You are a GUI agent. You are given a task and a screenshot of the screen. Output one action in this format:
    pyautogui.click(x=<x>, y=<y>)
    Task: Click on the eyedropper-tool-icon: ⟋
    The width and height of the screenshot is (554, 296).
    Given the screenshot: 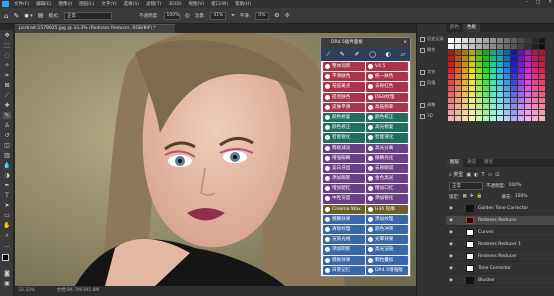 What is the action you would take?
    pyautogui.click(x=7, y=95)
    